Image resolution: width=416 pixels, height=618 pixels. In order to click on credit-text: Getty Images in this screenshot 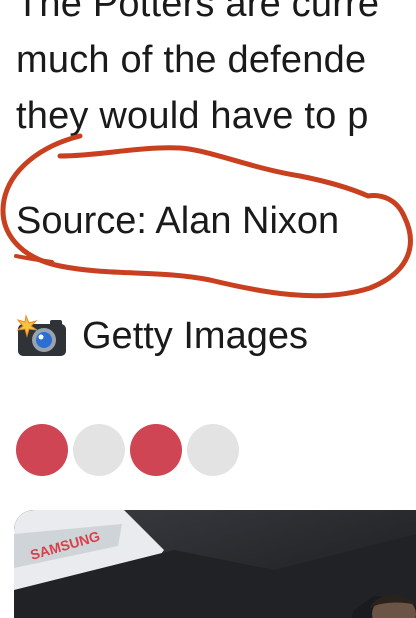, I will do `click(195, 336)`.